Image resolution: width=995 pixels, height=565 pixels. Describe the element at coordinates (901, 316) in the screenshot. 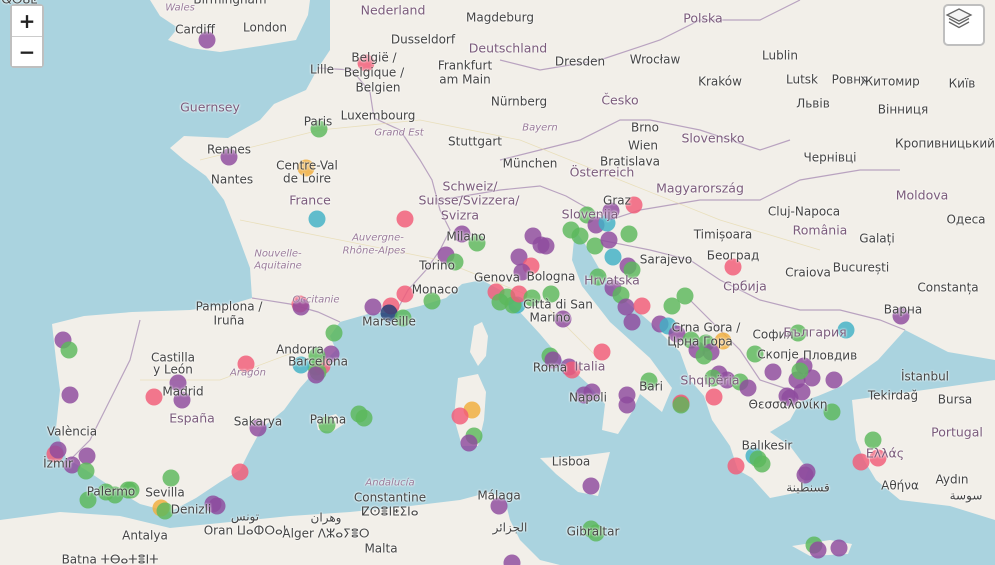

I see `marker-varna` at that location.